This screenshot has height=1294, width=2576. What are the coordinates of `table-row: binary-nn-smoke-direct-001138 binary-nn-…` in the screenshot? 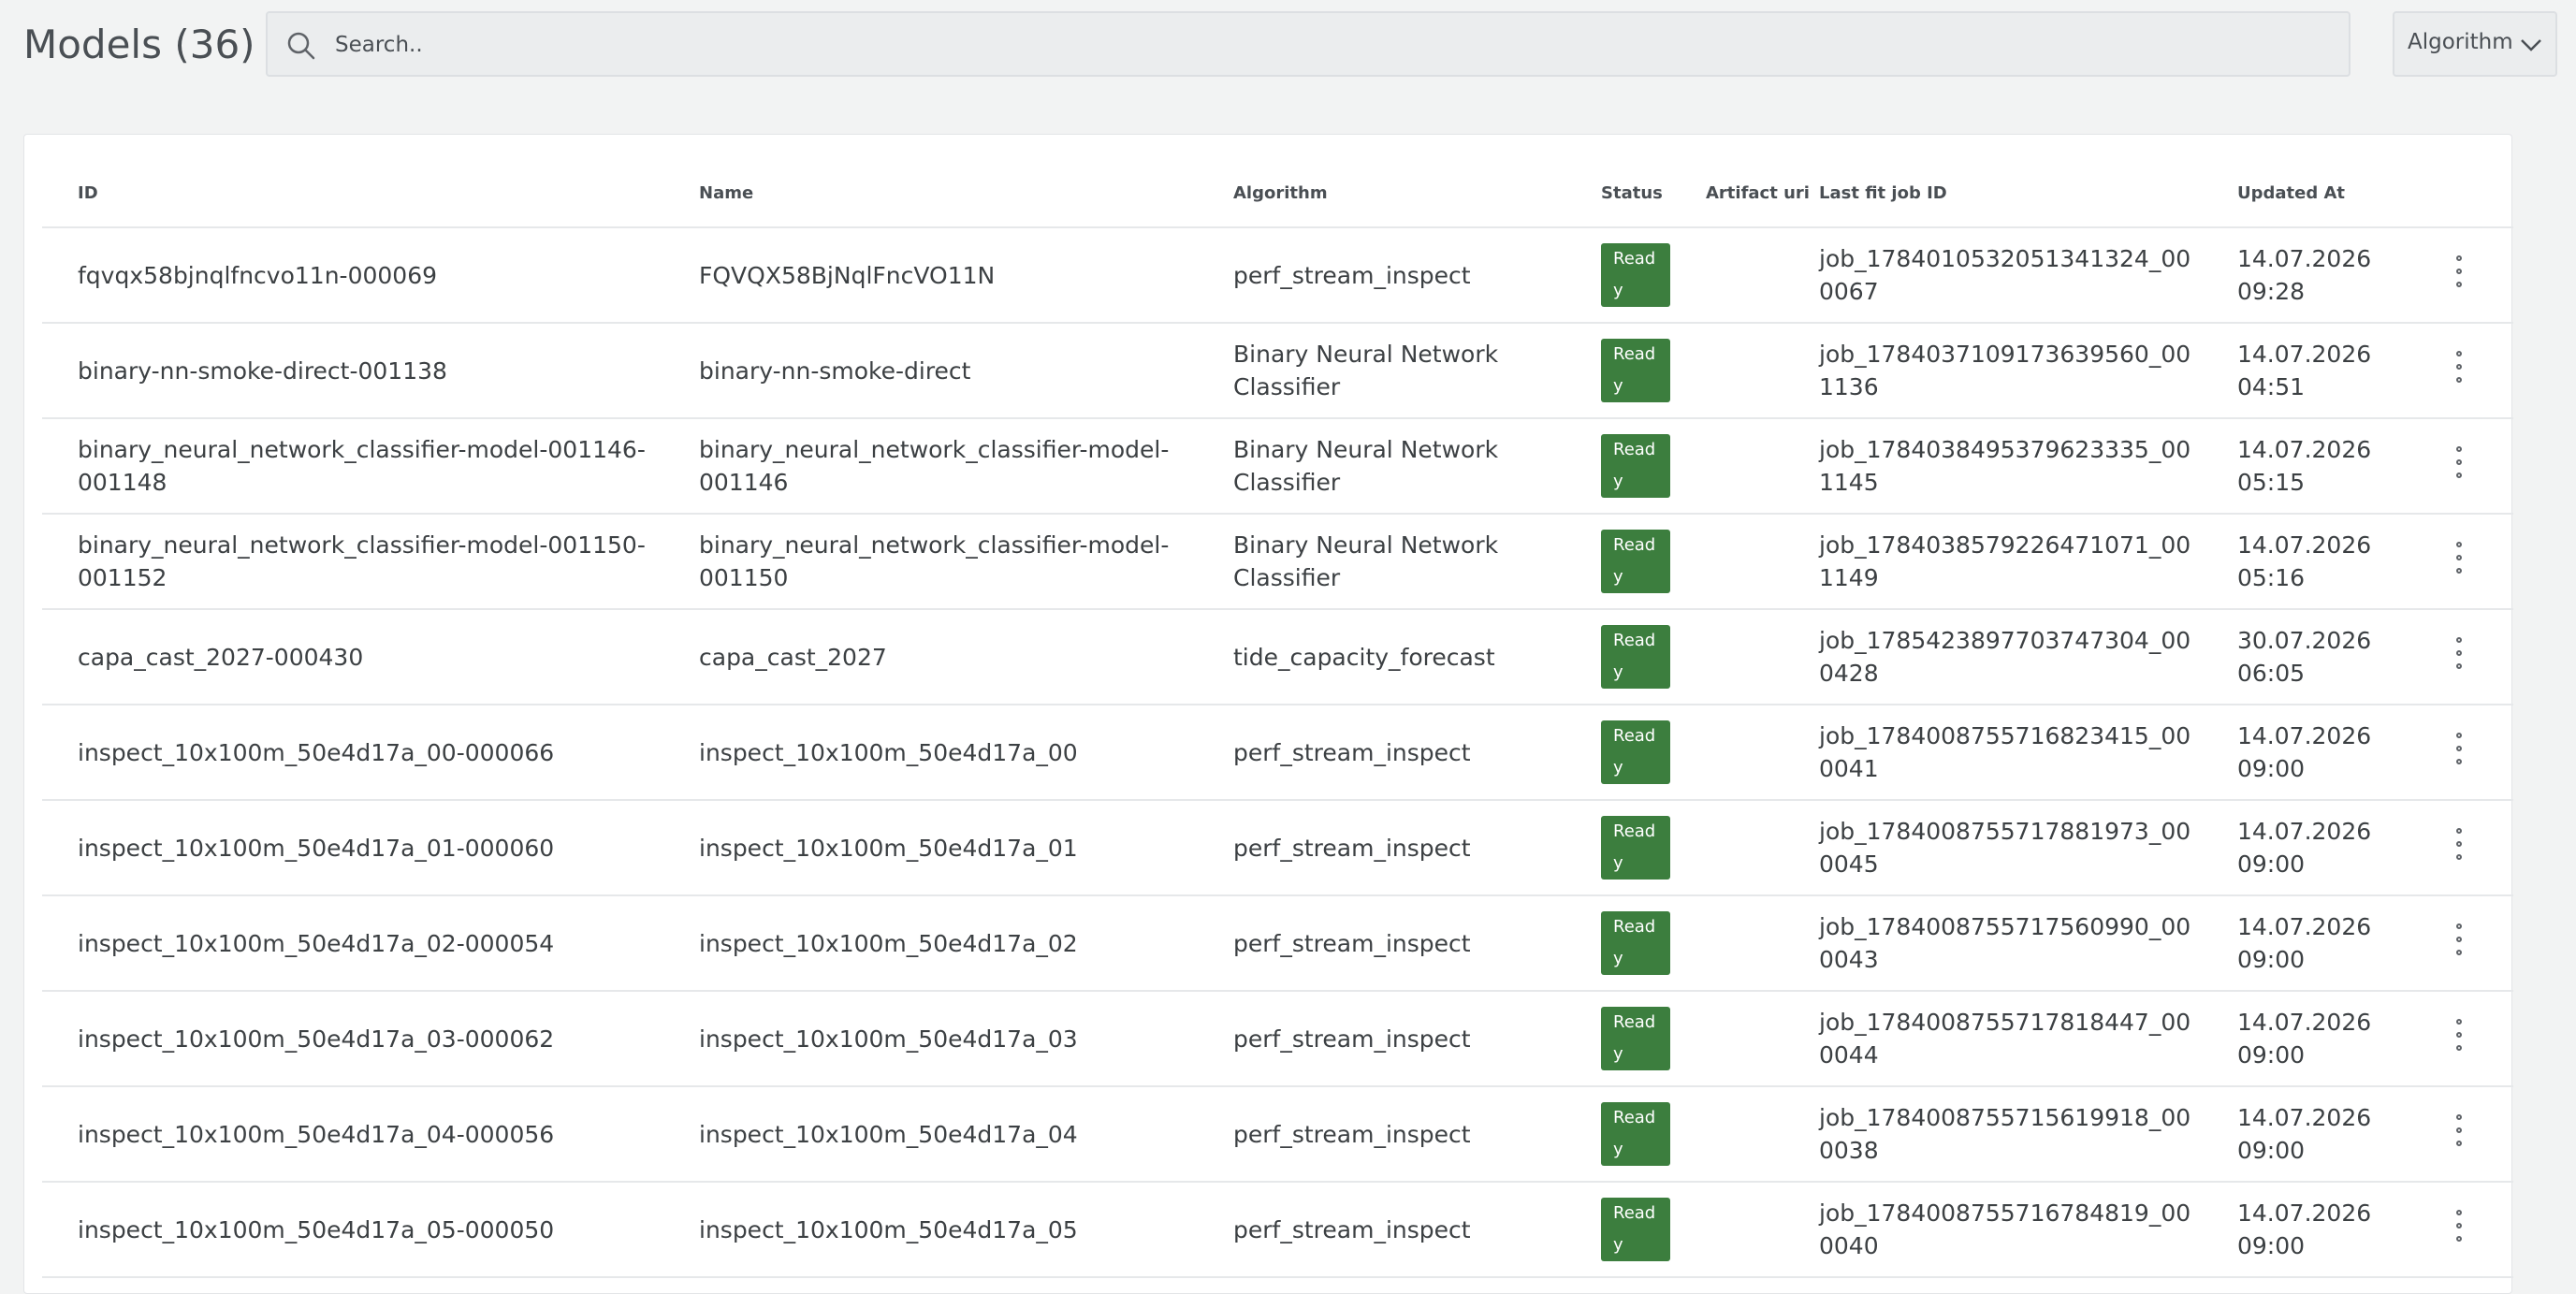 It's located at (1277, 371).